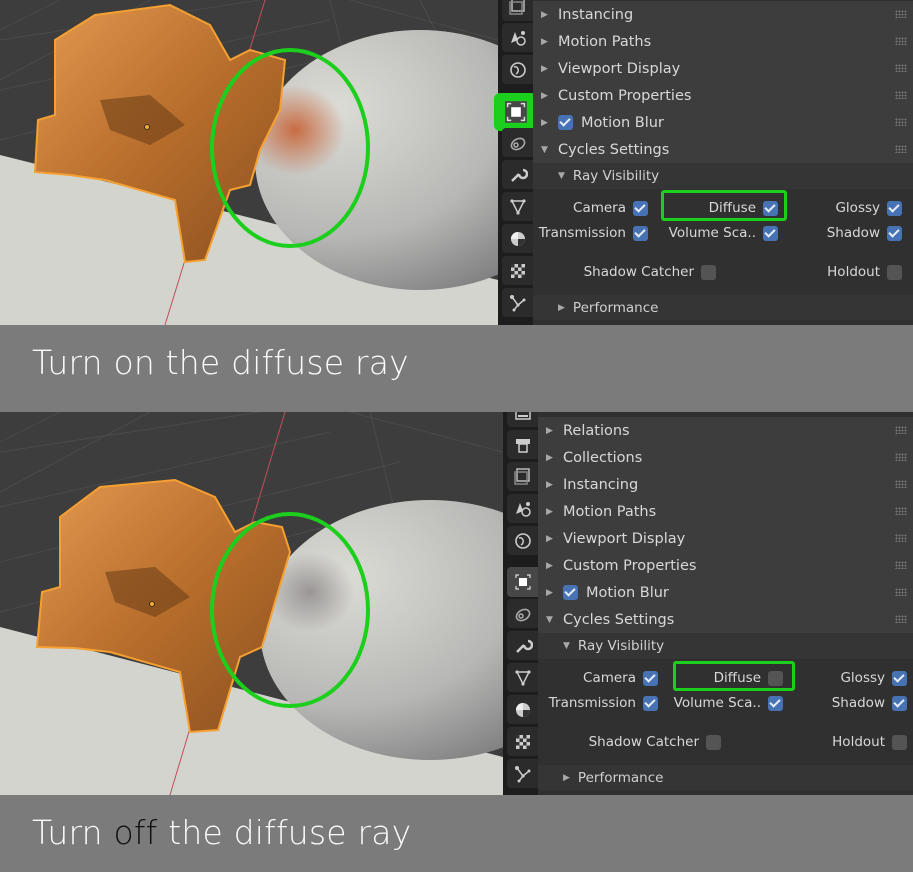 The height and width of the screenshot is (872, 913). I want to click on subpanel-label: Ray Visibility, so click(621, 646).